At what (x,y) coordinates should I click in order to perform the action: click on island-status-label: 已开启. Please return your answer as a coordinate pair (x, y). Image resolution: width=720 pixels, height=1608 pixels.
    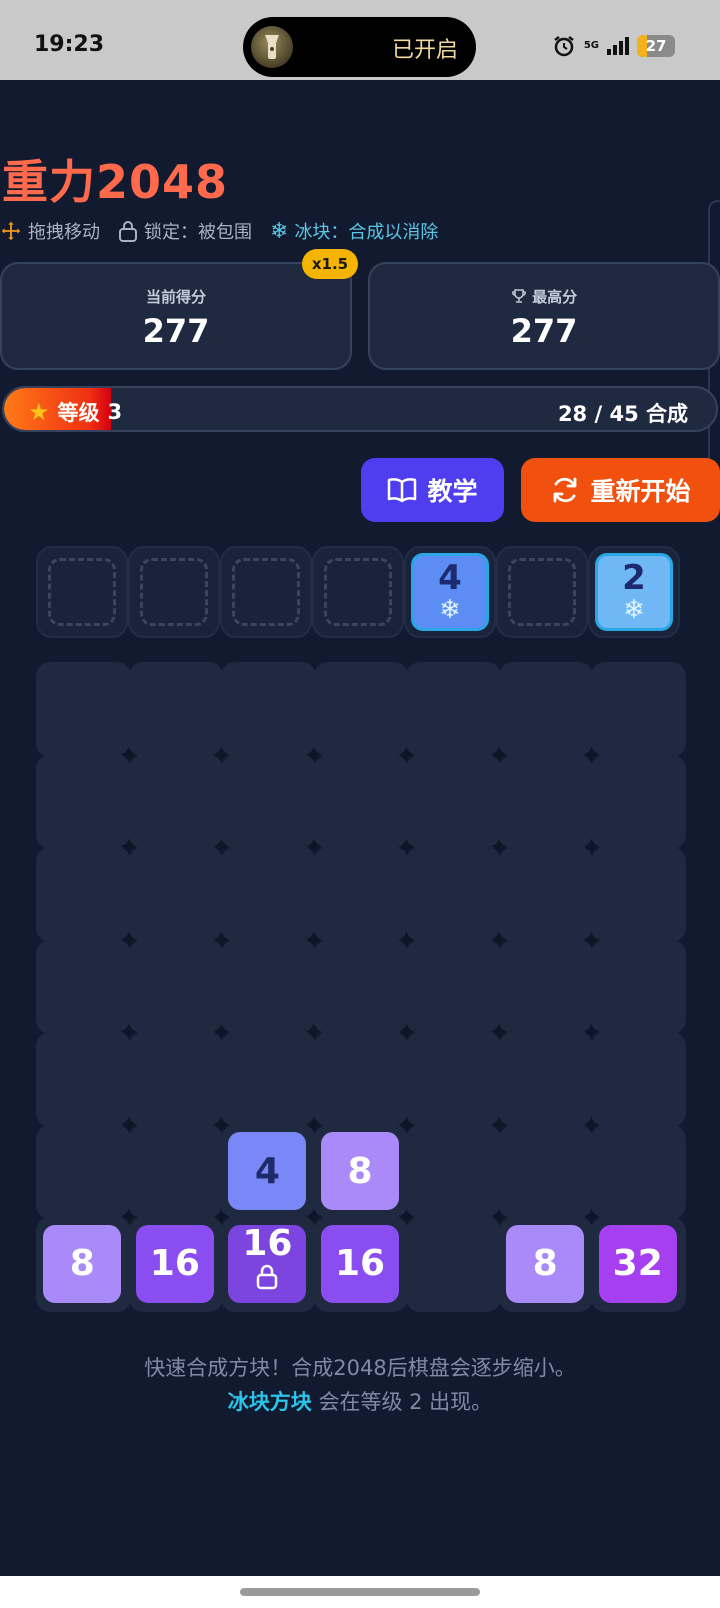
    Looking at the image, I should click on (424, 50).